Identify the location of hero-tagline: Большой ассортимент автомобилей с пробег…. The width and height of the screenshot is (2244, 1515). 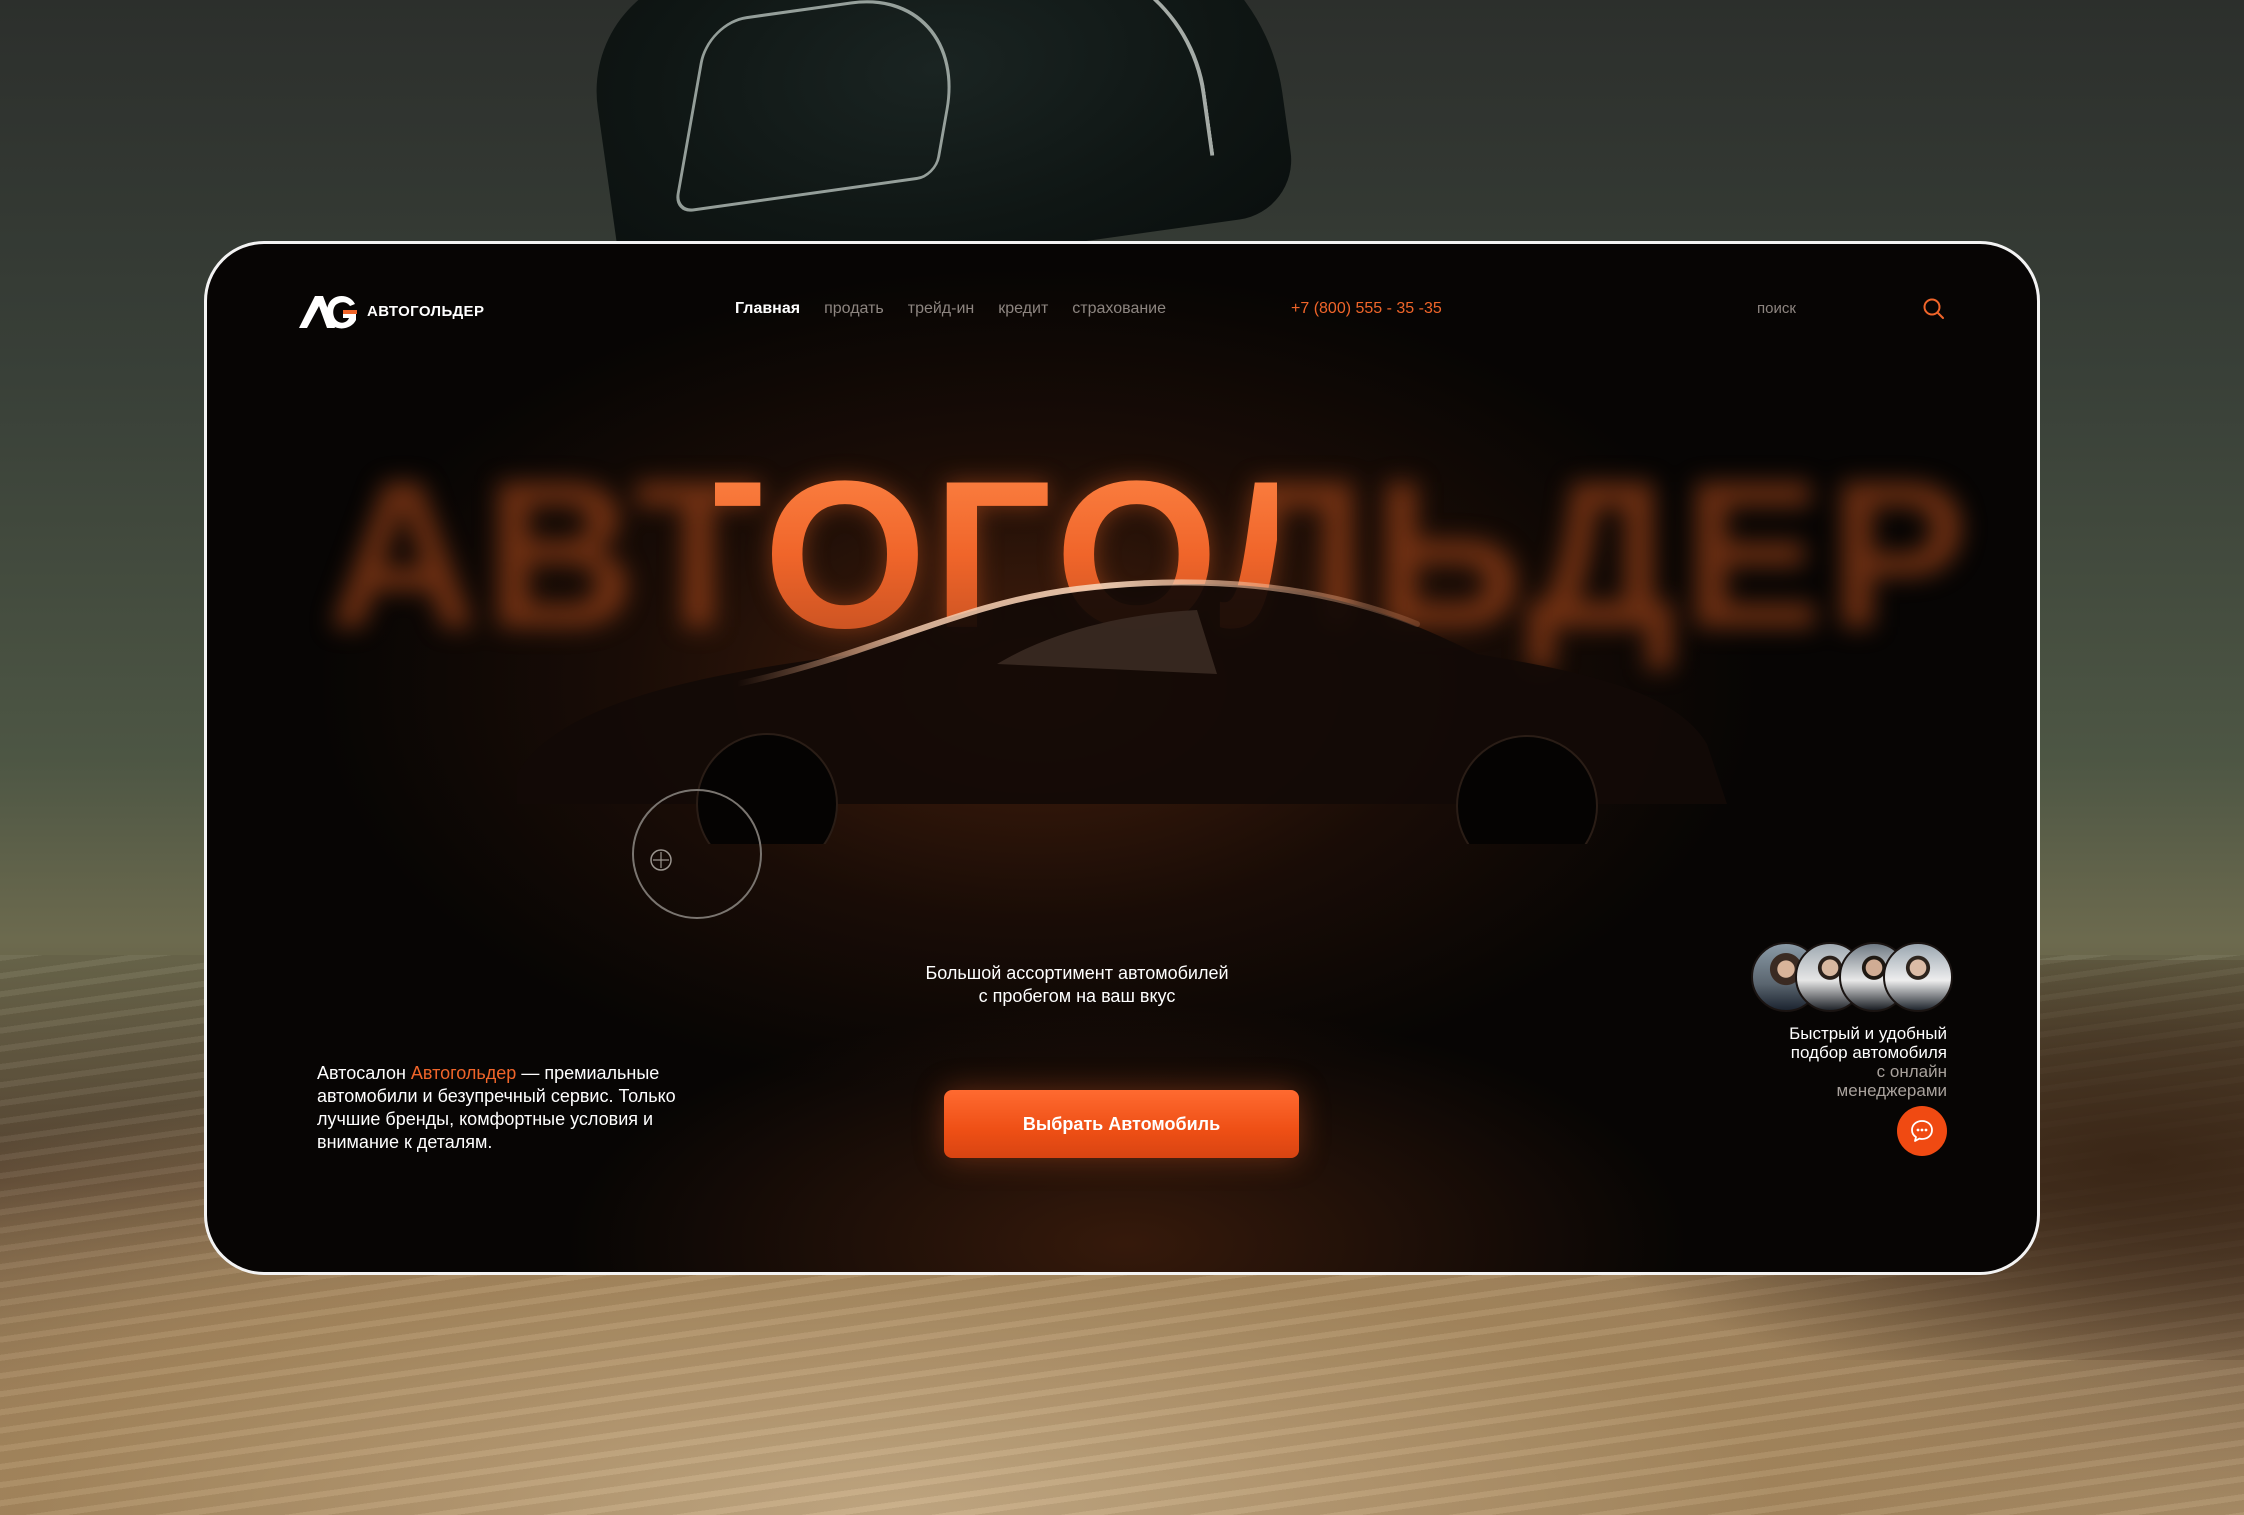
(1077, 985).